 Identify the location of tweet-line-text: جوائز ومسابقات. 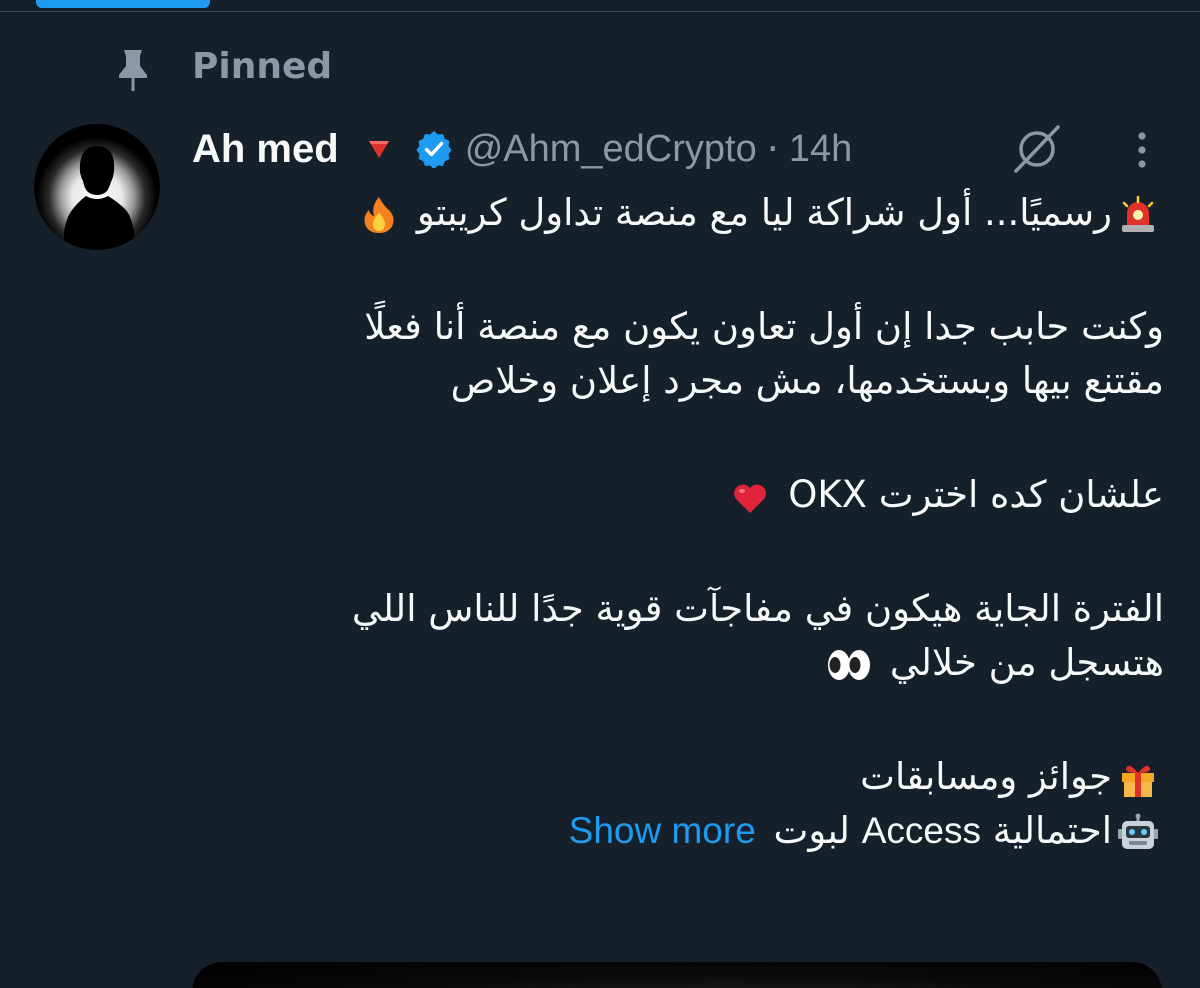
(986, 776).